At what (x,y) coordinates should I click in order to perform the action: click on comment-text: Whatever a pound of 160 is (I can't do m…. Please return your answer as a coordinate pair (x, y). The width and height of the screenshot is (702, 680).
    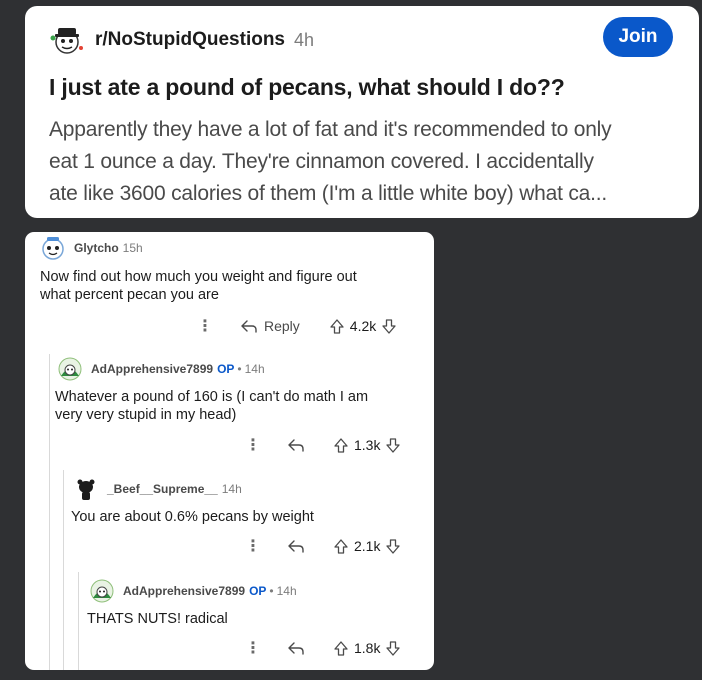
    Looking at the image, I should click on (241, 406).